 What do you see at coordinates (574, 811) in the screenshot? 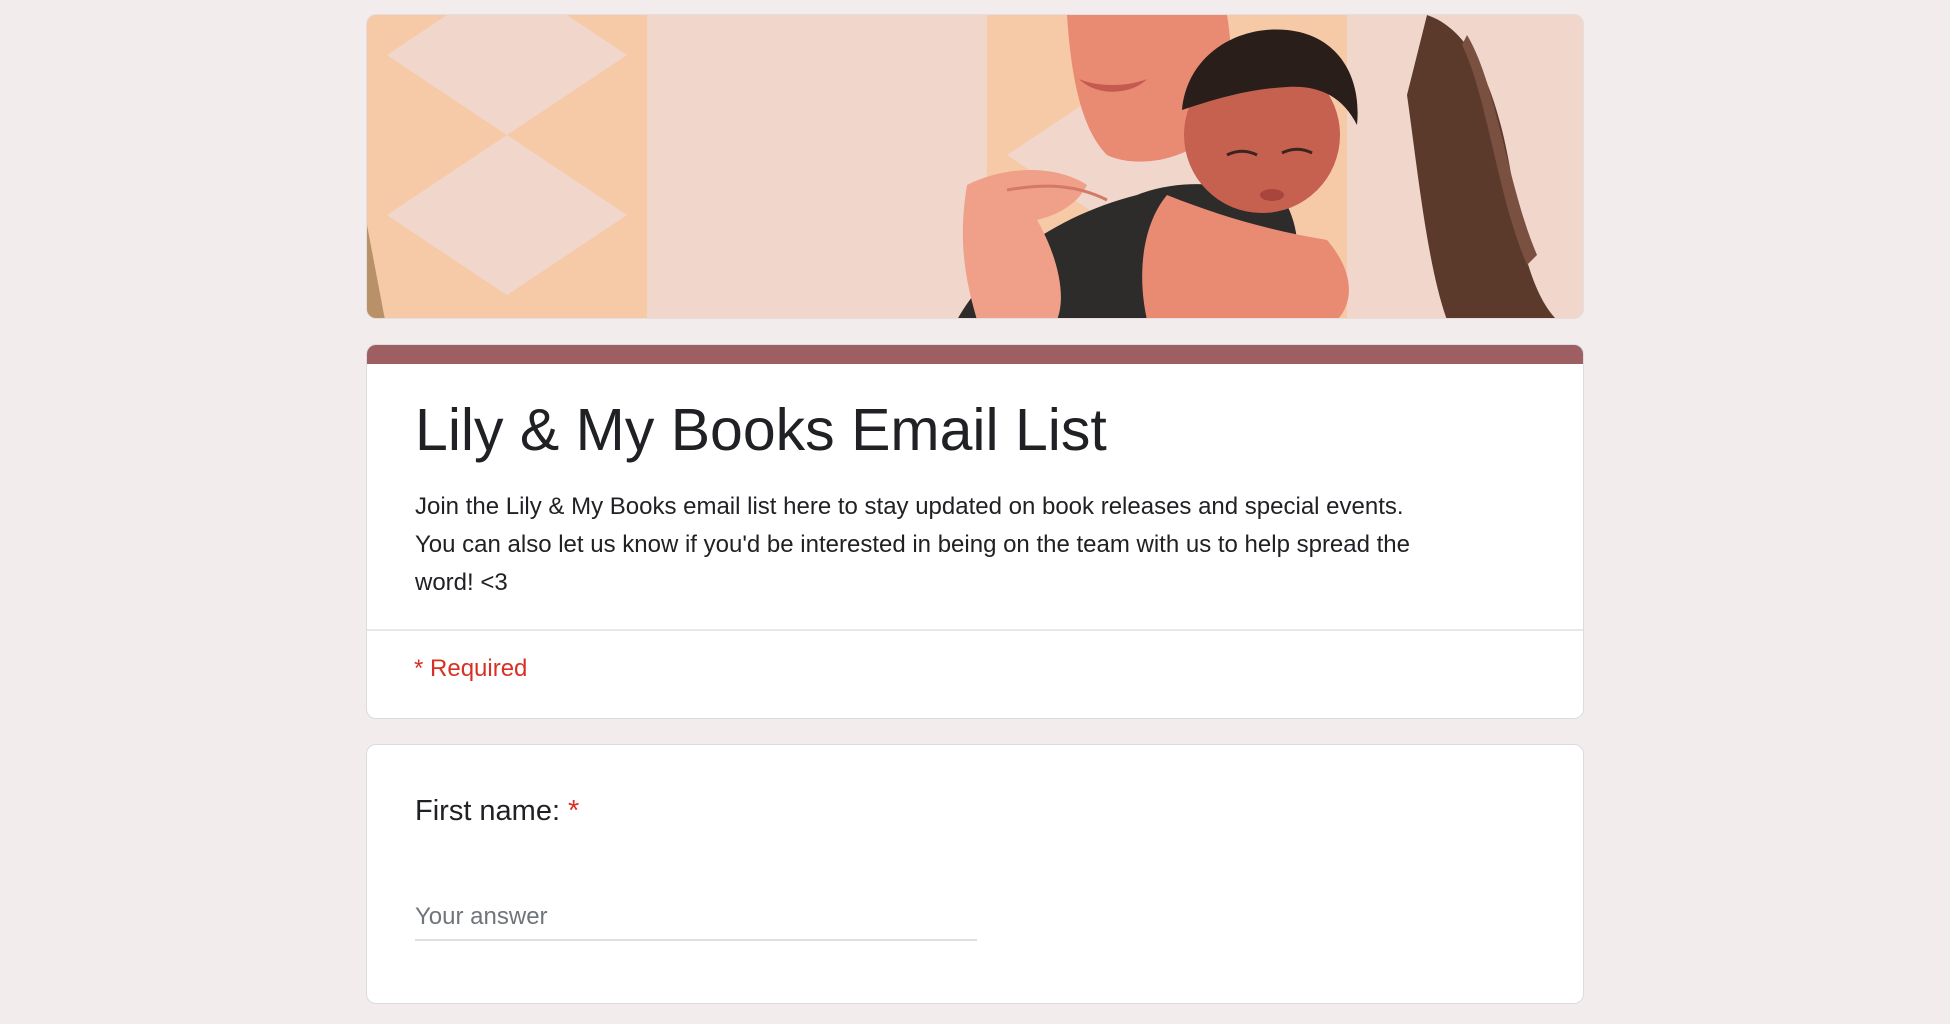
I see `required-asterisk: *` at bounding box center [574, 811].